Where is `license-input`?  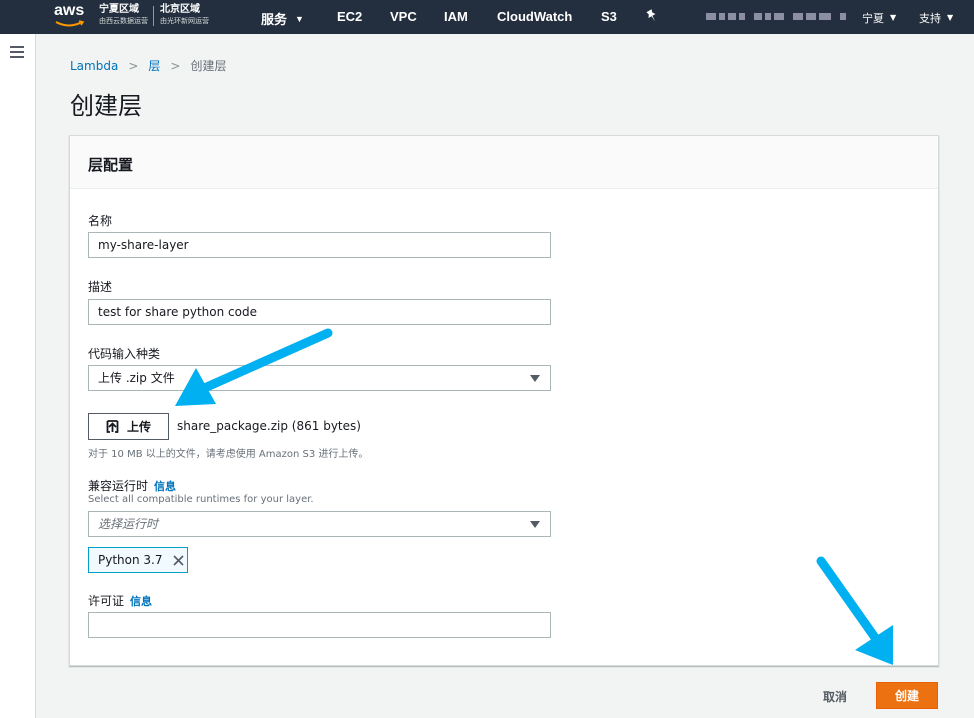 license-input is located at coordinates (319, 625).